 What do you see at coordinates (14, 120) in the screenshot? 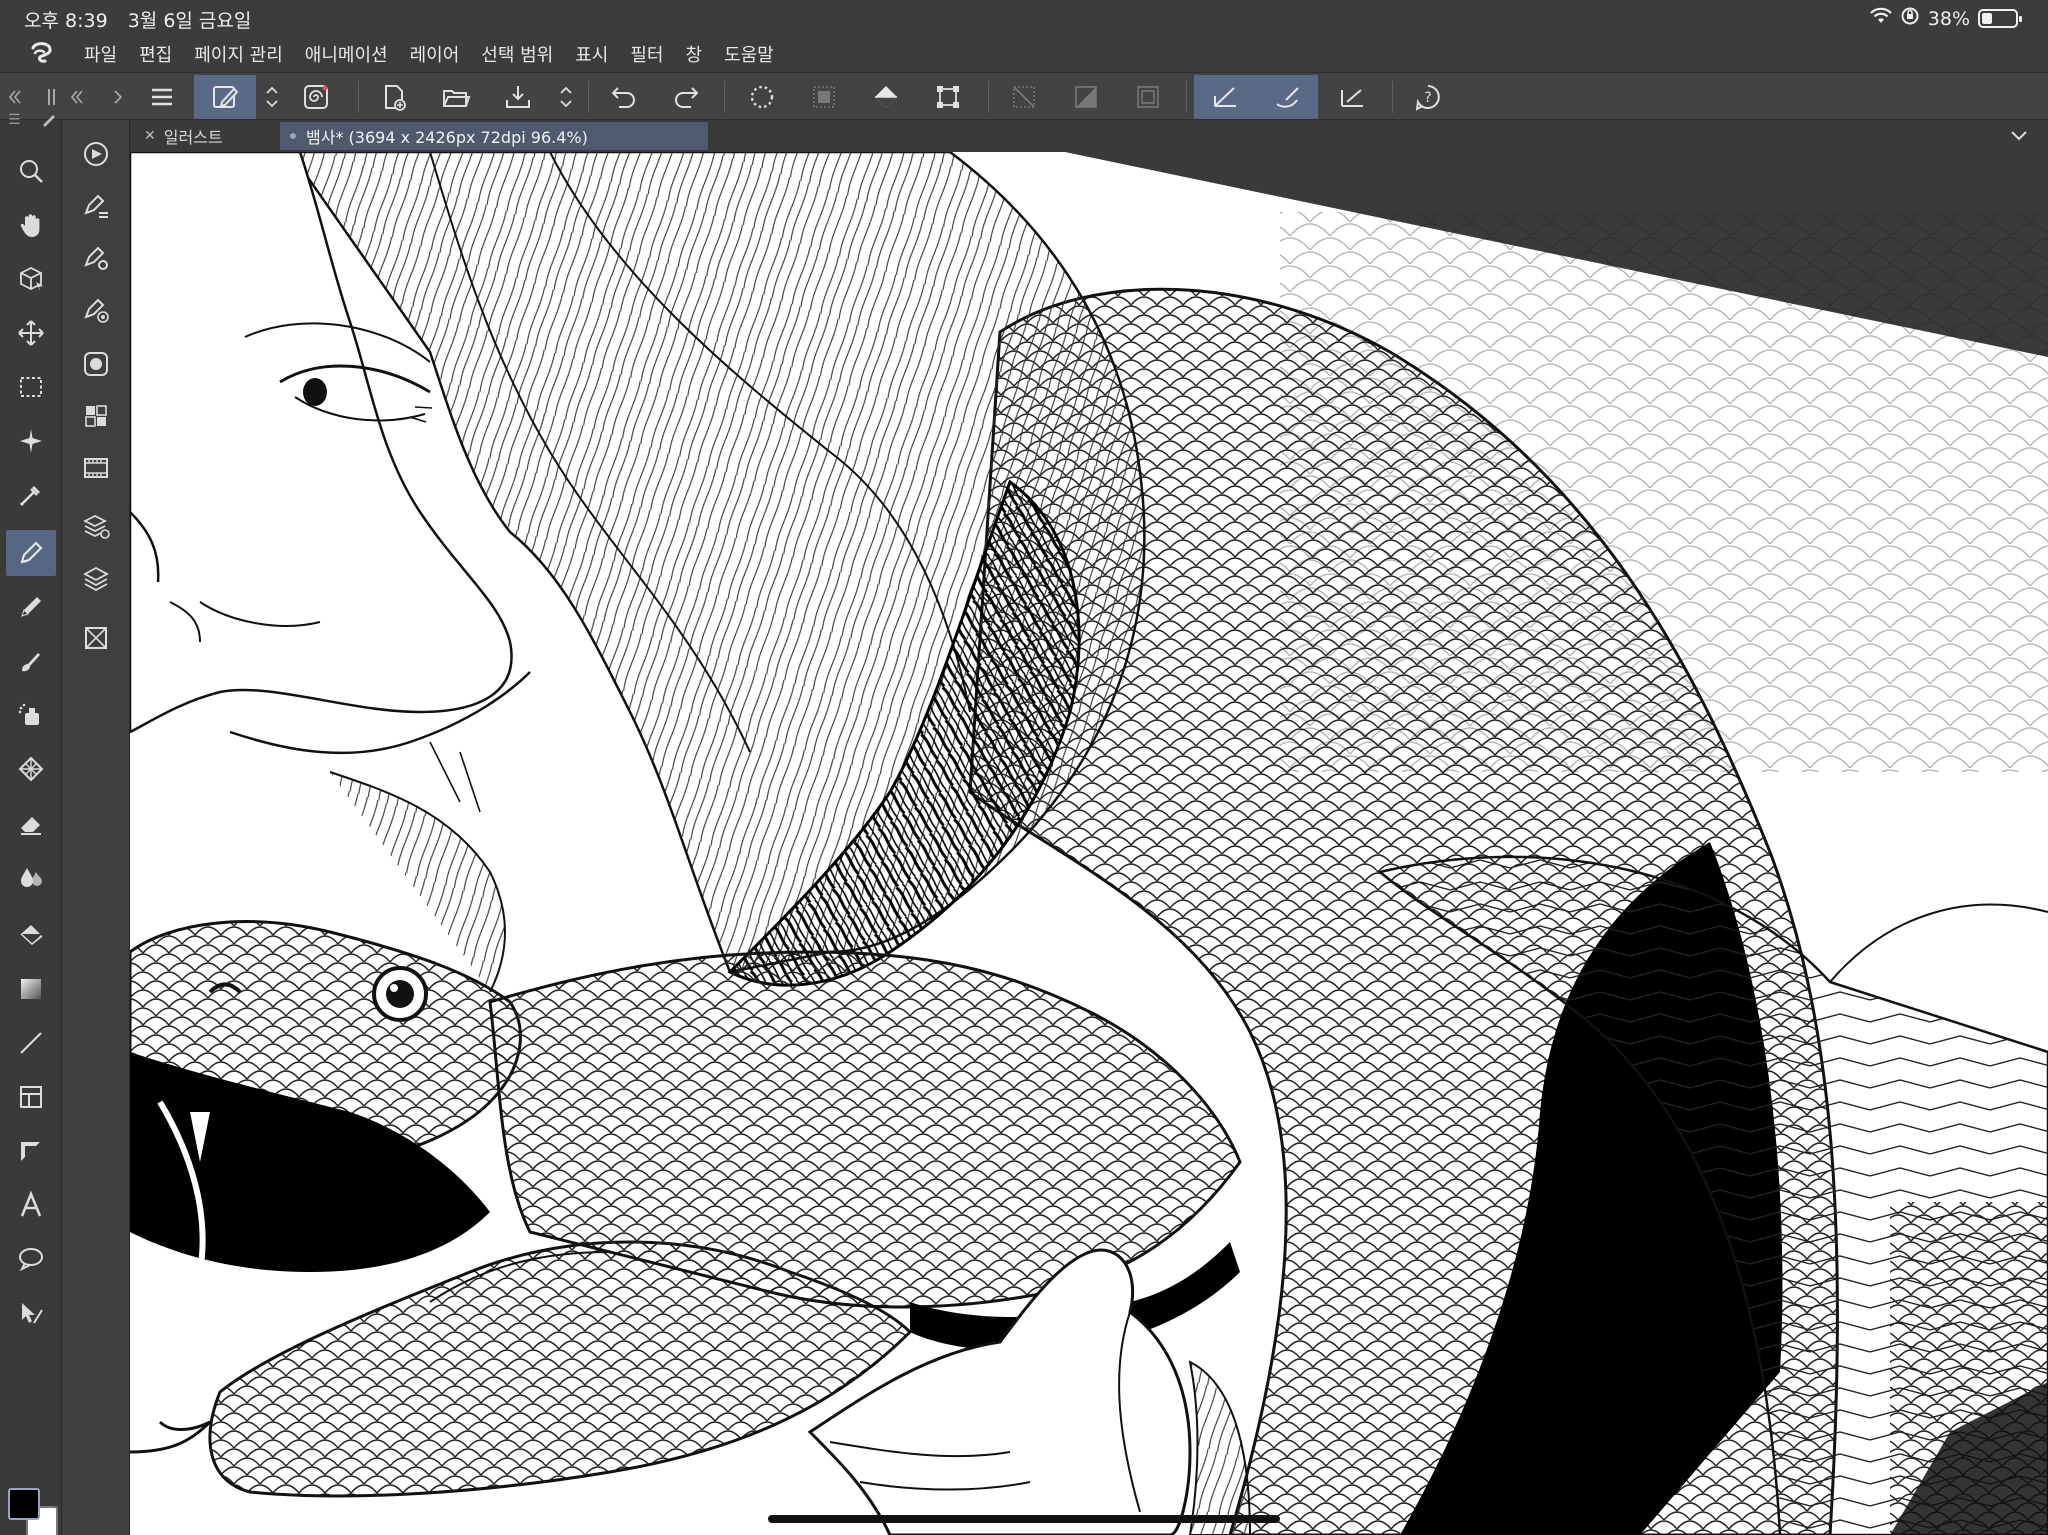
I see `panel-menu-icon: ☰` at bounding box center [14, 120].